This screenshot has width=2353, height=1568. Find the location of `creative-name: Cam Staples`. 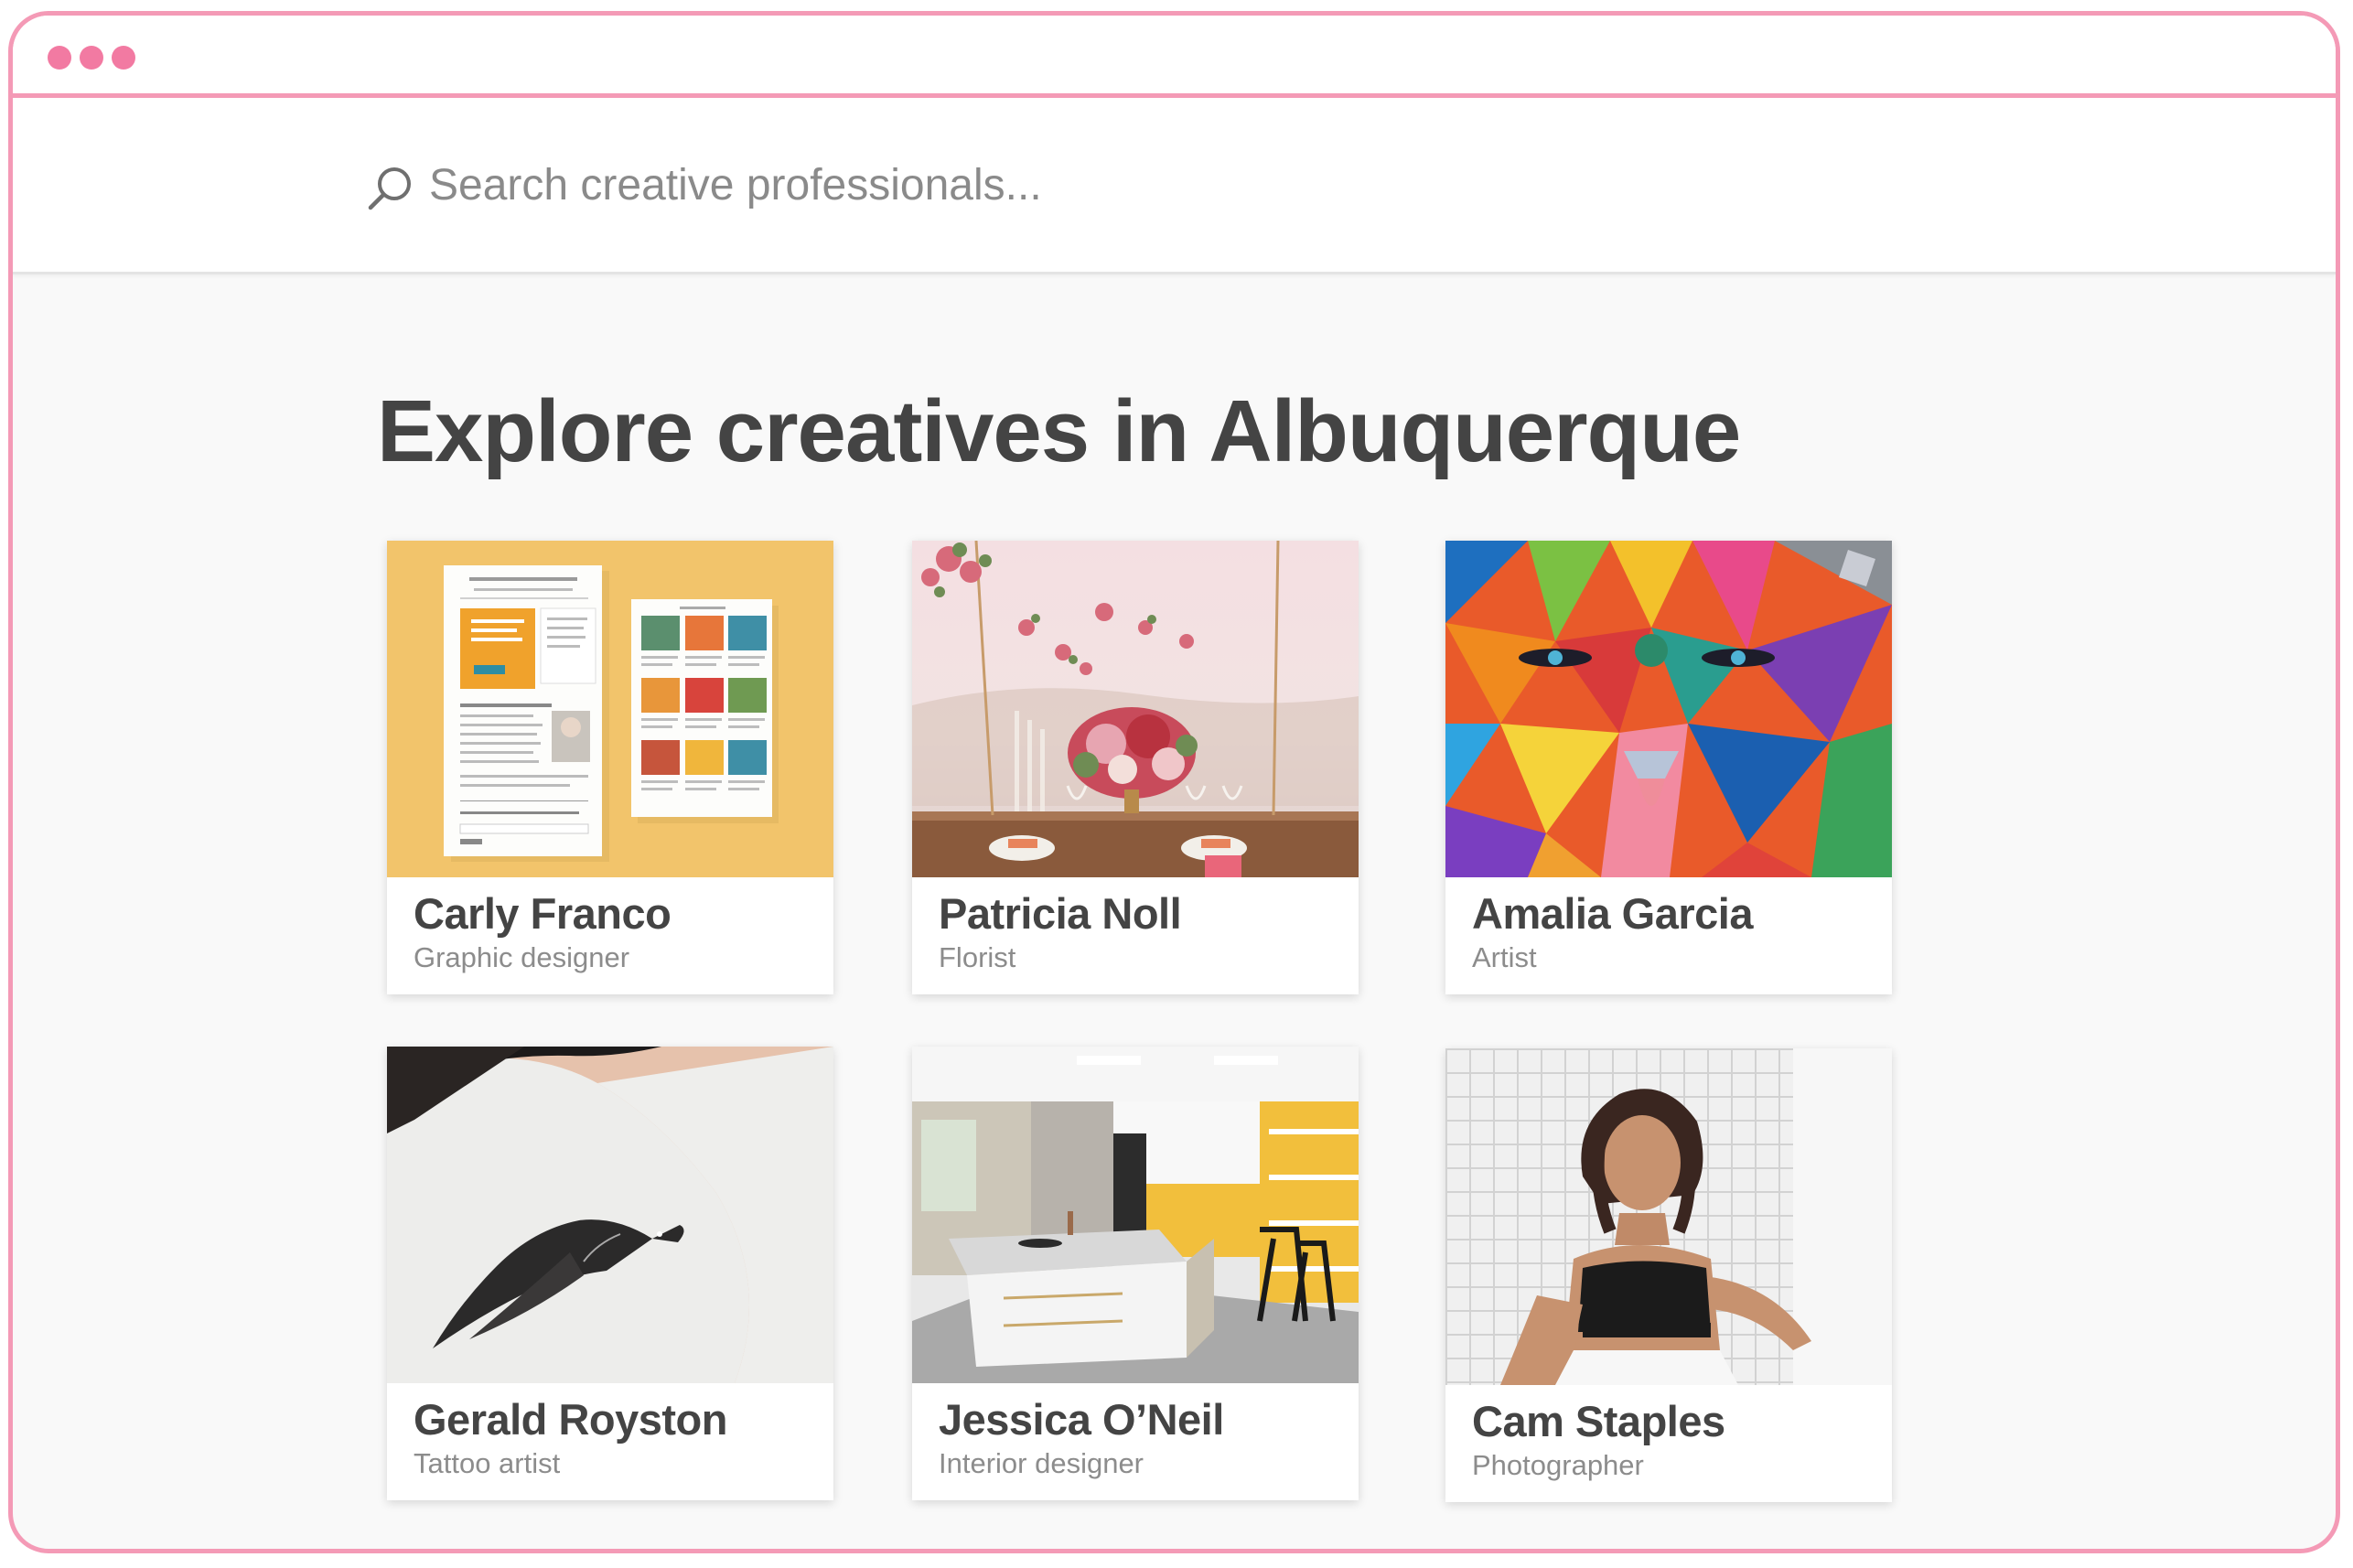

creative-name: Cam Staples is located at coordinates (1598, 1421).